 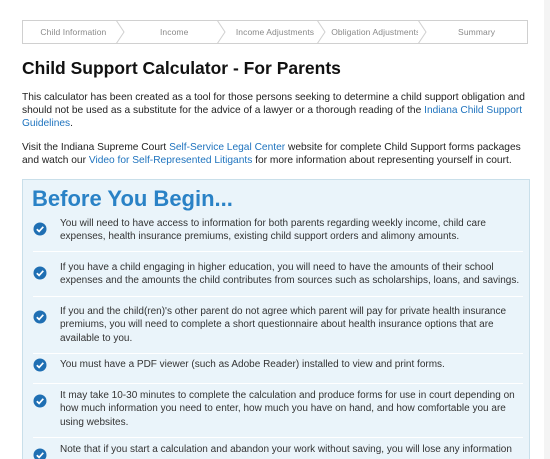 I want to click on scrollbar-track, so click(x=547, y=229).